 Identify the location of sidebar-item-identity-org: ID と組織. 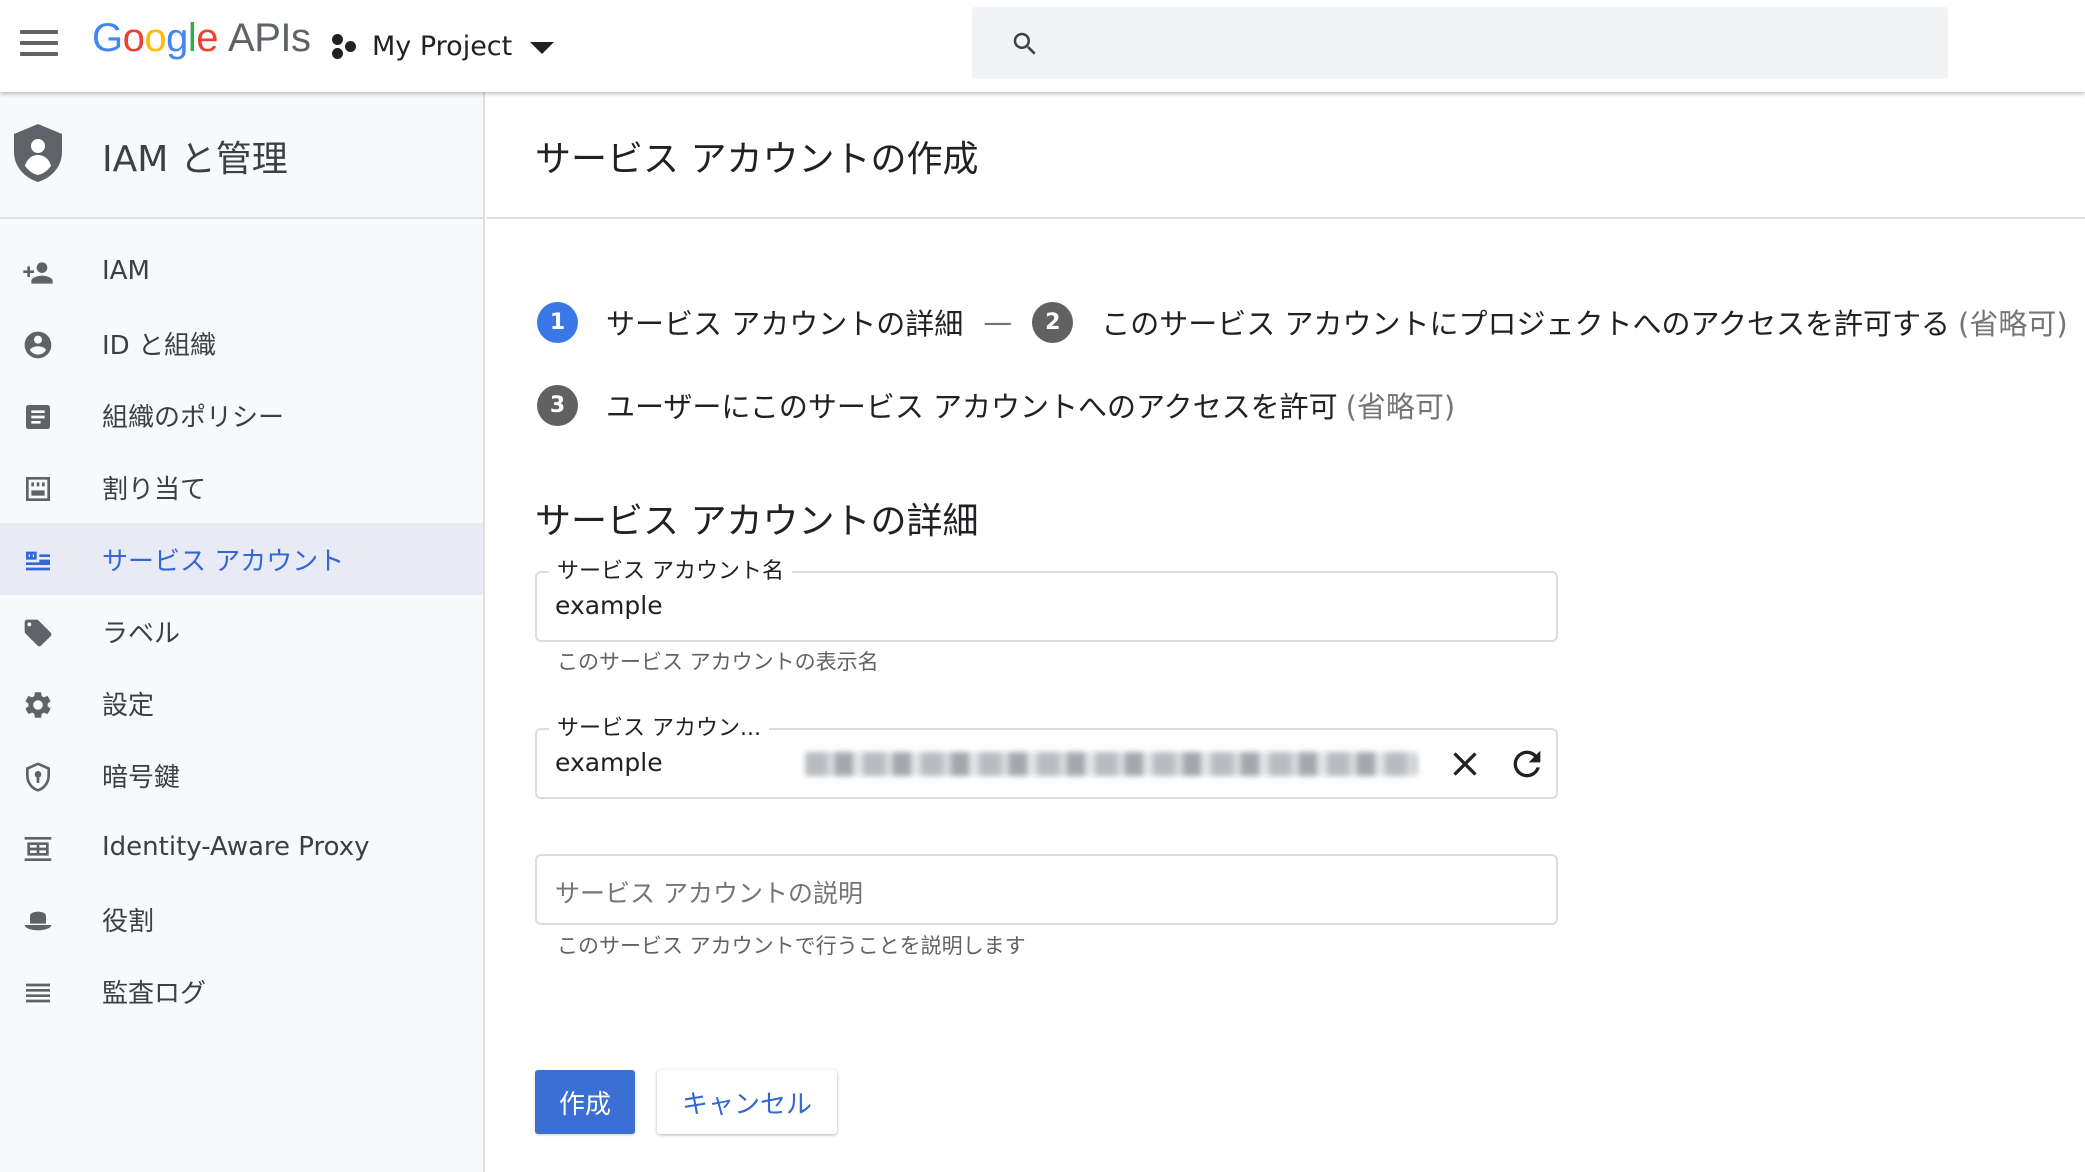
(241, 343).